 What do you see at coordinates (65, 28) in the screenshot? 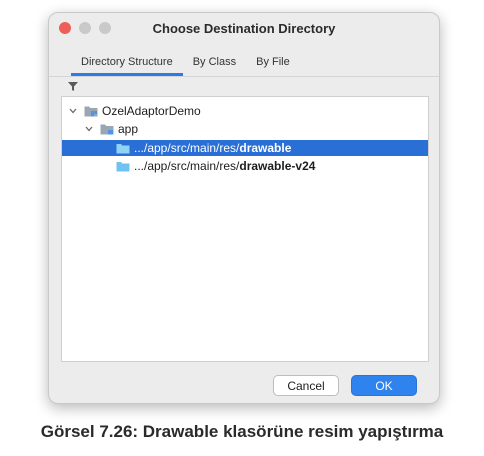
I see `close-window-icon` at bounding box center [65, 28].